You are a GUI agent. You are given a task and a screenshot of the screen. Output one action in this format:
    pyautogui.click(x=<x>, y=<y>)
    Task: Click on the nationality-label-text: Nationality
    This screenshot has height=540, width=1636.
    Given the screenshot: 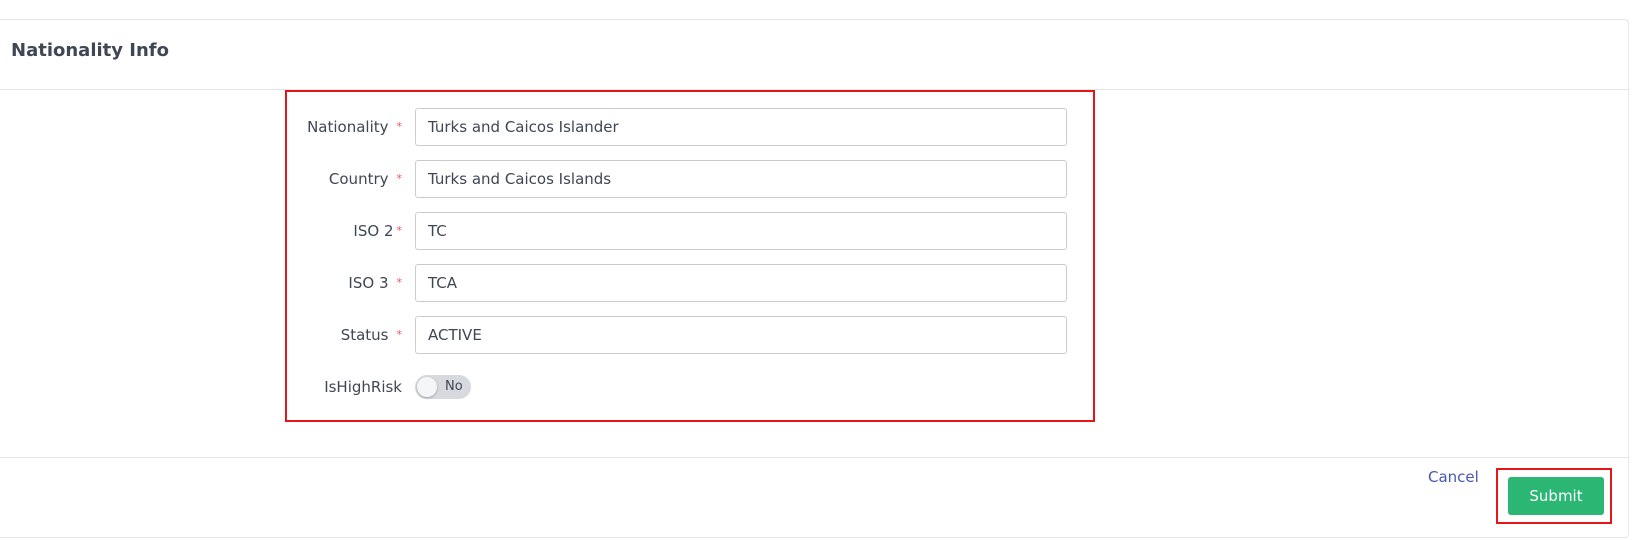 What is the action you would take?
    pyautogui.click(x=348, y=127)
    